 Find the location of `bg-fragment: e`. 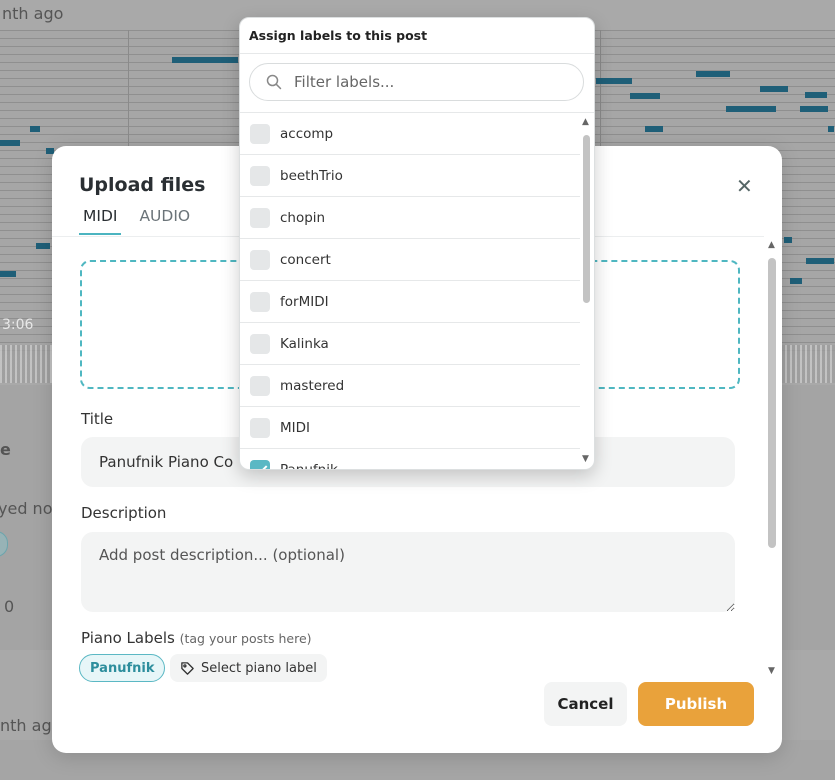

bg-fragment: e is located at coordinates (5, 449).